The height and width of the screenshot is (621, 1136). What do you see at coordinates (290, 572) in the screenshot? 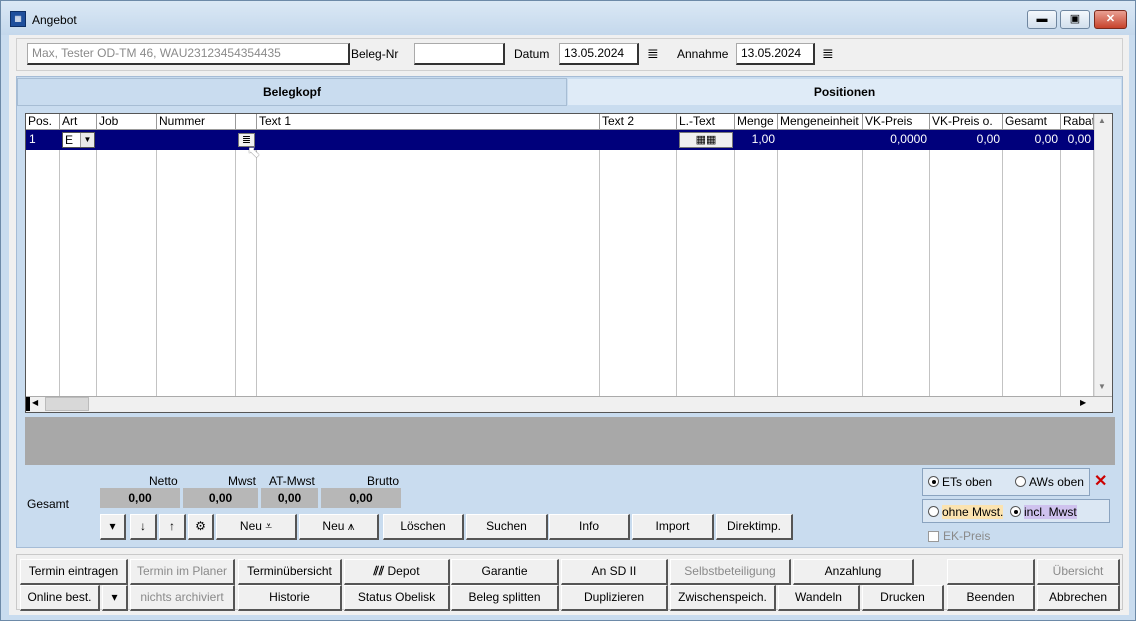
I see `terminuebersicht-button: Terminübersicht` at bounding box center [290, 572].